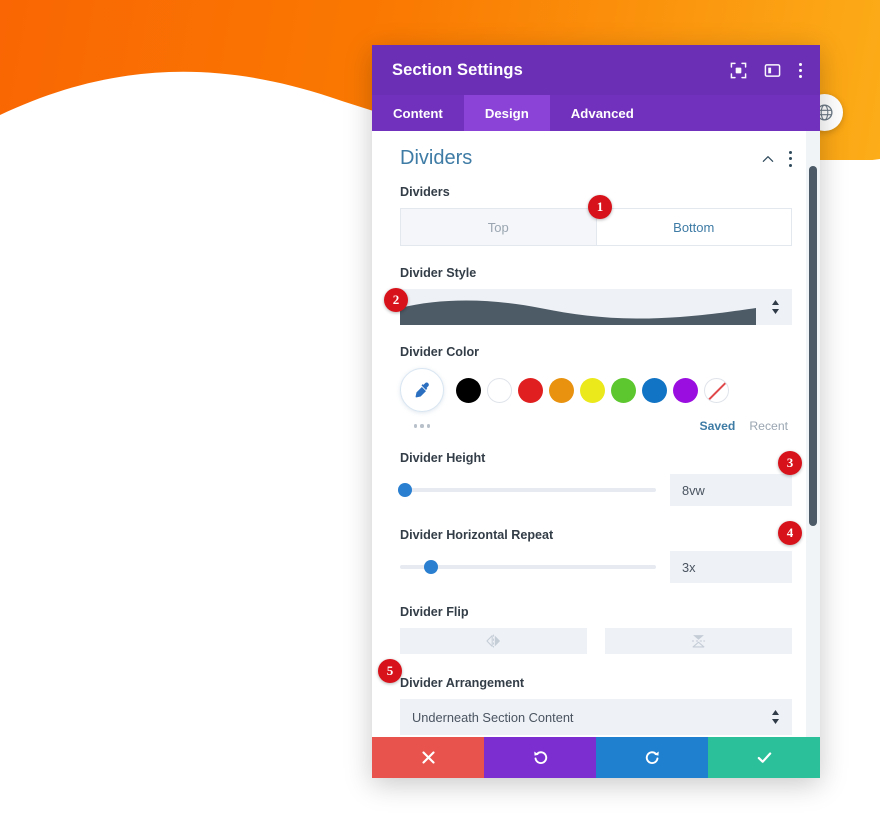  What do you see at coordinates (440, 352) in the screenshot?
I see `divider-color-label: Divider Color` at bounding box center [440, 352].